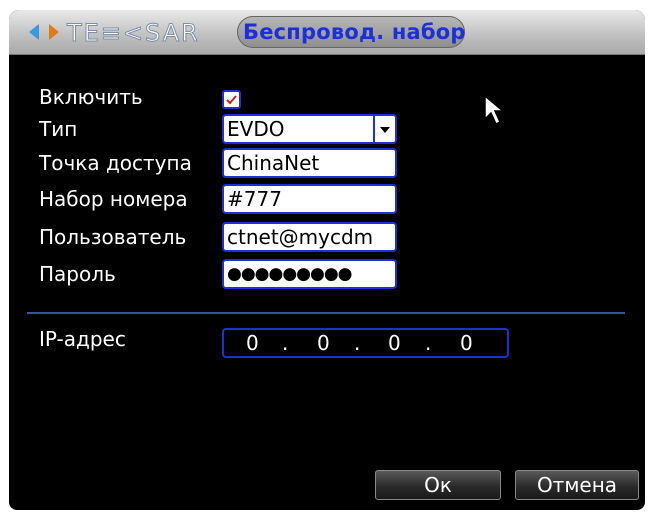 Image resolution: width=656 pixels, height=520 pixels. I want to click on apn-input: ChinaNet, so click(309, 163).